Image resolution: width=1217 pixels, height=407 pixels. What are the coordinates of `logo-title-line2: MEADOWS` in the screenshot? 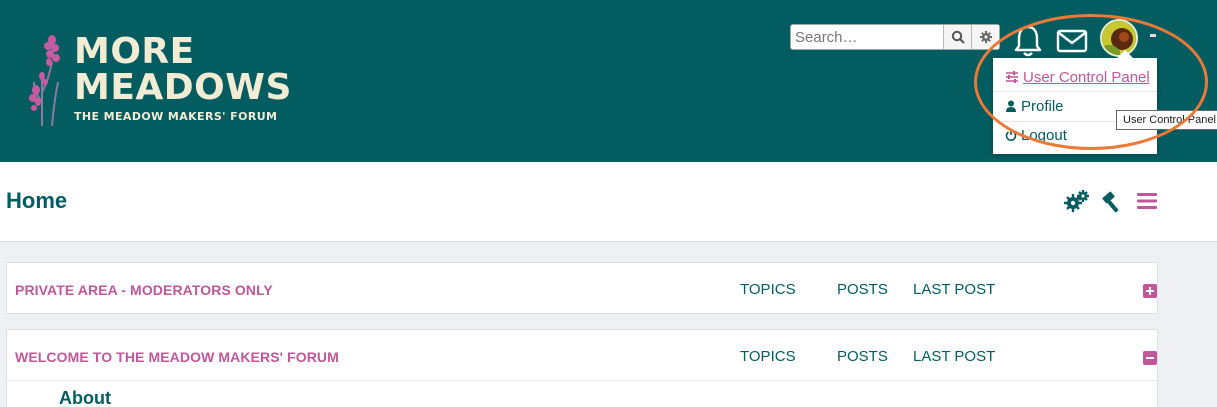 It's located at (183, 87).